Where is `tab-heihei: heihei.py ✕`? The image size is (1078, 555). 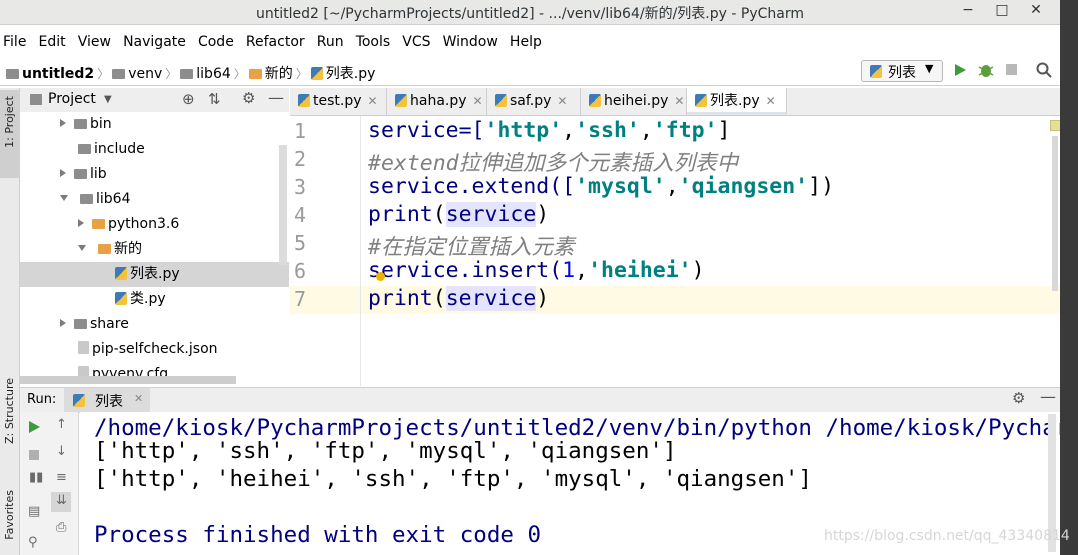
tab-heihei: heihei.py ✕ is located at coordinates (634, 101).